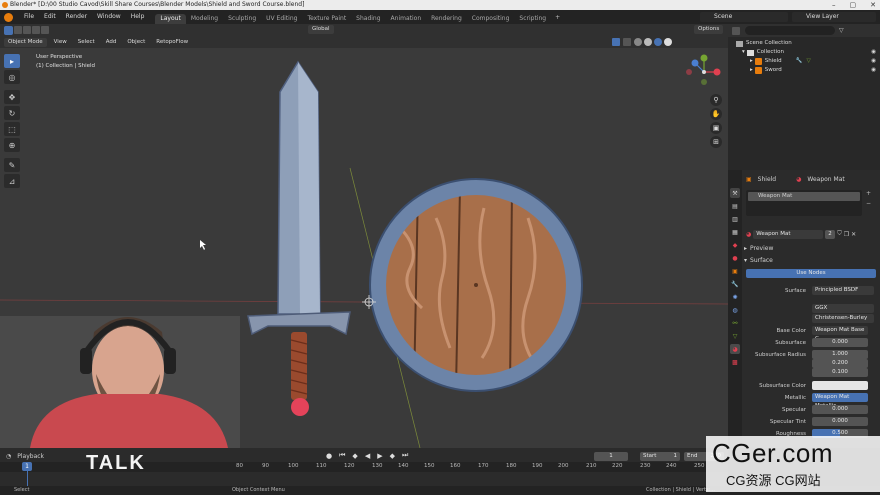 This screenshot has height=495, width=880. Describe the element at coordinates (12, 145) in the screenshot. I see `transform-tool-icon: ⊕` at that location.